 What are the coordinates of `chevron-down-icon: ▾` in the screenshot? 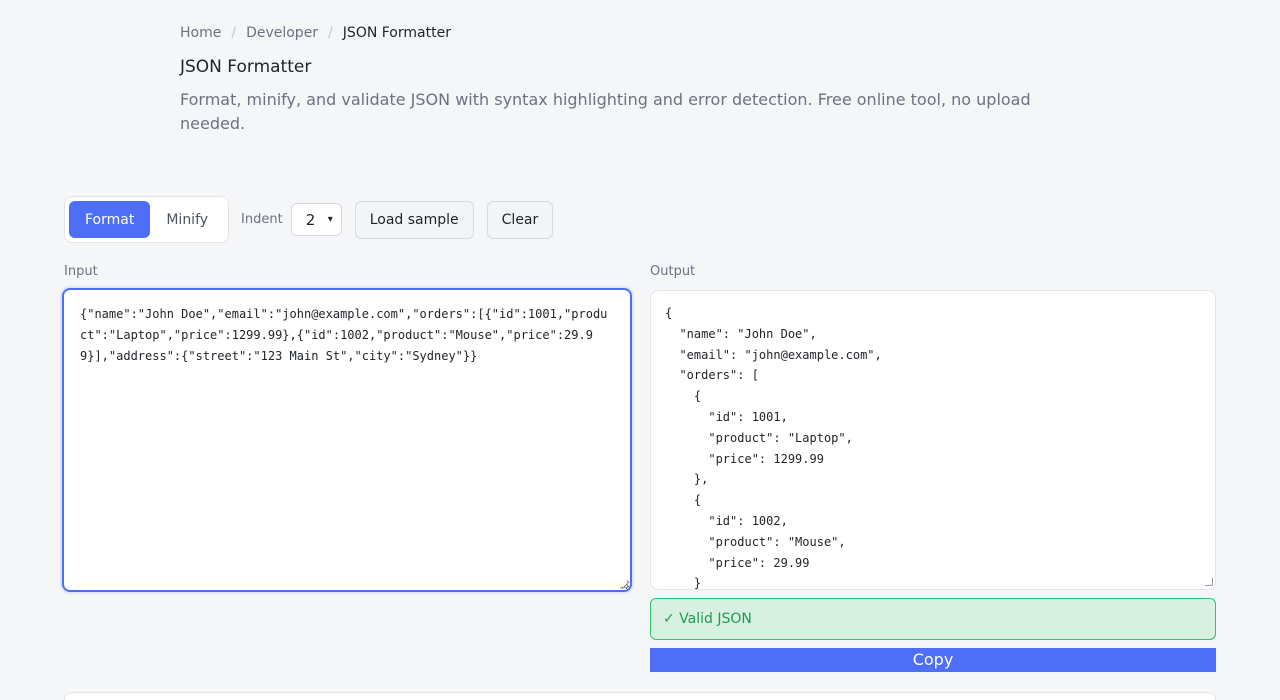 It's located at (330, 219).